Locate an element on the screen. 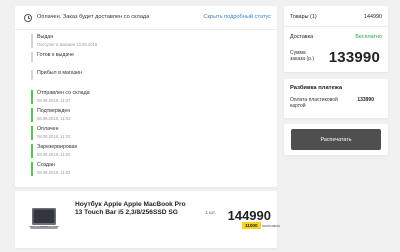 This screenshot has width=400, height=252. print-button: Распечатать is located at coordinates (336, 139).